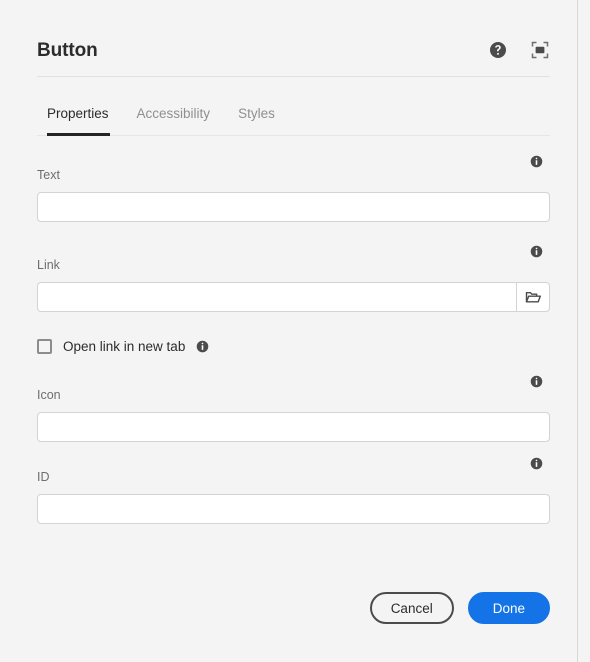 Image resolution: width=590 pixels, height=662 pixels. Describe the element at coordinates (276, 297) in the screenshot. I see `link-input` at that location.